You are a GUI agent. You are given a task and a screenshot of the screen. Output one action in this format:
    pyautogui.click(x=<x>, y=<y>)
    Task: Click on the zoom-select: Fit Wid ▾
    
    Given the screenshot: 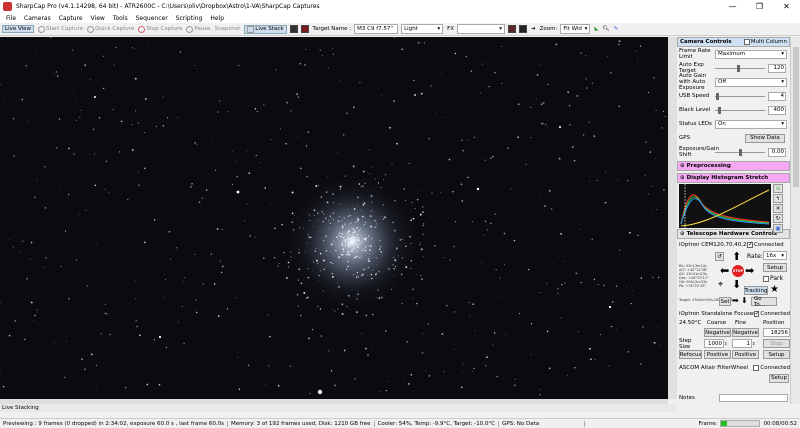 What is the action you would take?
    pyautogui.click(x=575, y=29)
    